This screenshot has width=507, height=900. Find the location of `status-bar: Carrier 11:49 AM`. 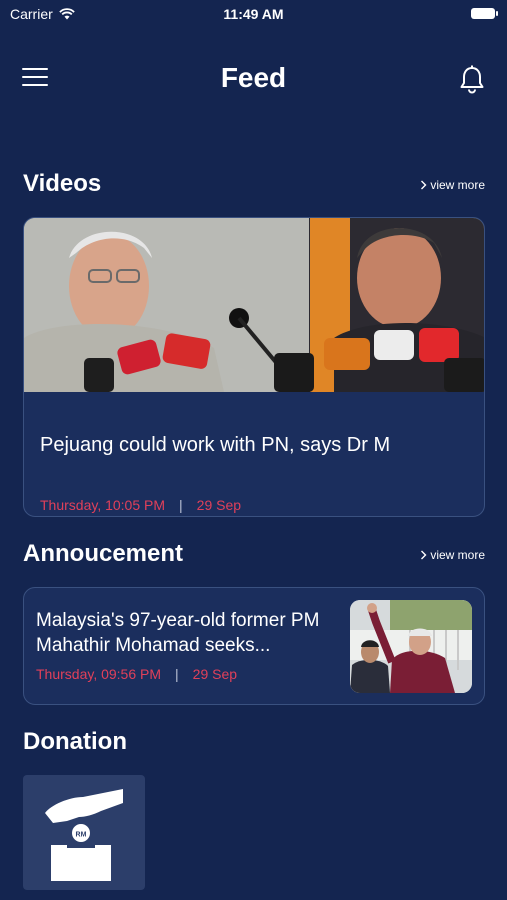

status-bar: Carrier 11:49 AM is located at coordinates (253, 14).